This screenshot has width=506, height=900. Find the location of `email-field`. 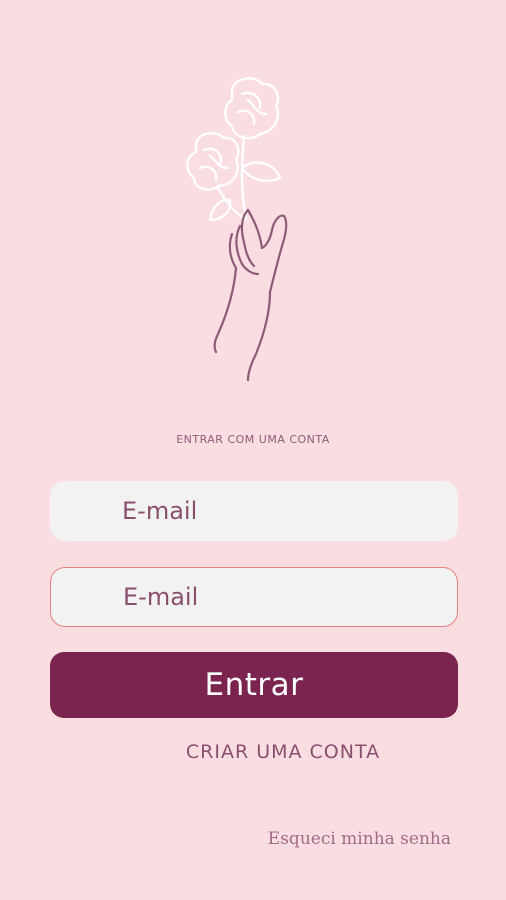

email-field is located at coordinates (254, 511).